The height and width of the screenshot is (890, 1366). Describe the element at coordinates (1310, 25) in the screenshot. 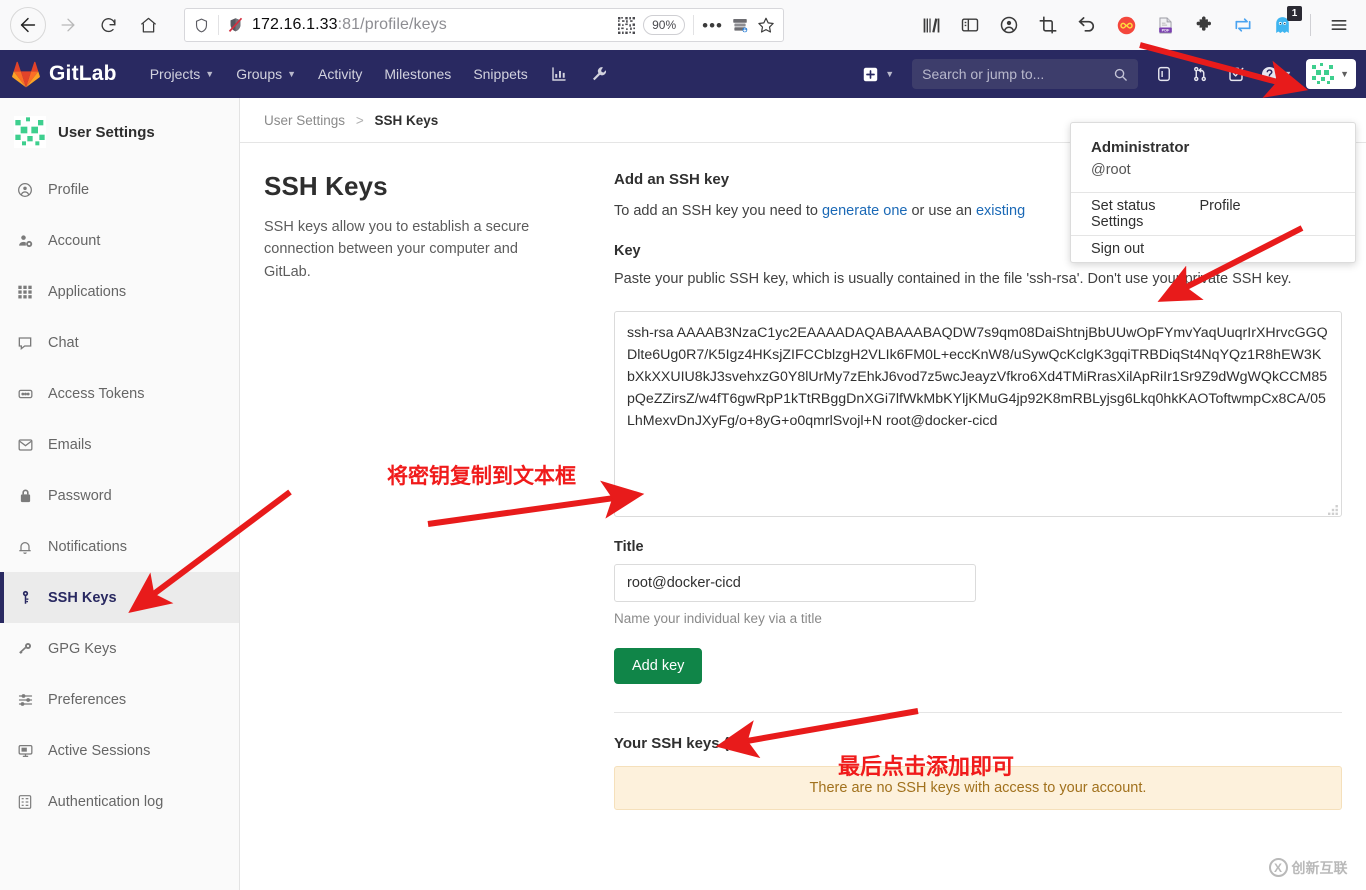

I see `toolbar-divider` at that location.